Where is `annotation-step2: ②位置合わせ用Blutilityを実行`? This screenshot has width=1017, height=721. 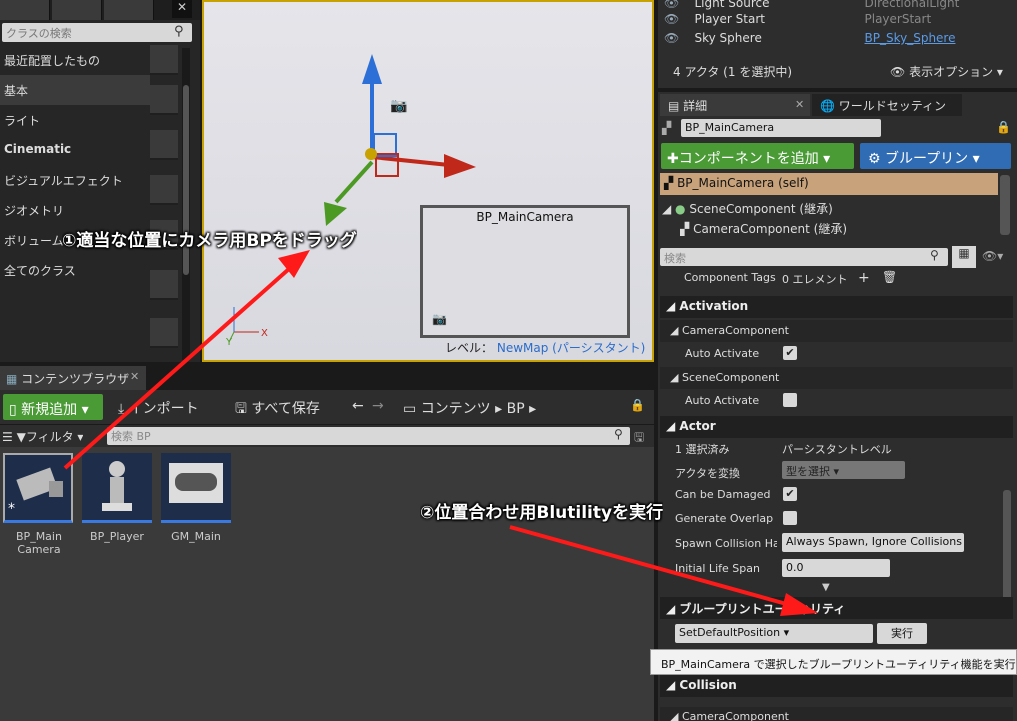
annotation-step2: ②位置合わせ用Blutilityを実行 is located at coordinates (542, 513).